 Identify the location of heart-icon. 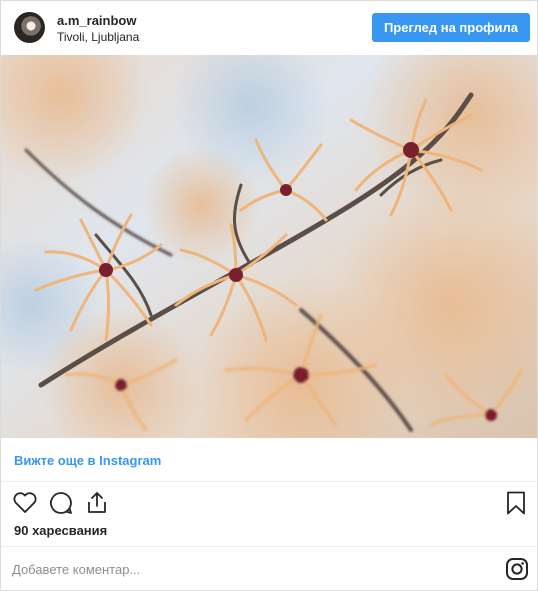
(25, 503).